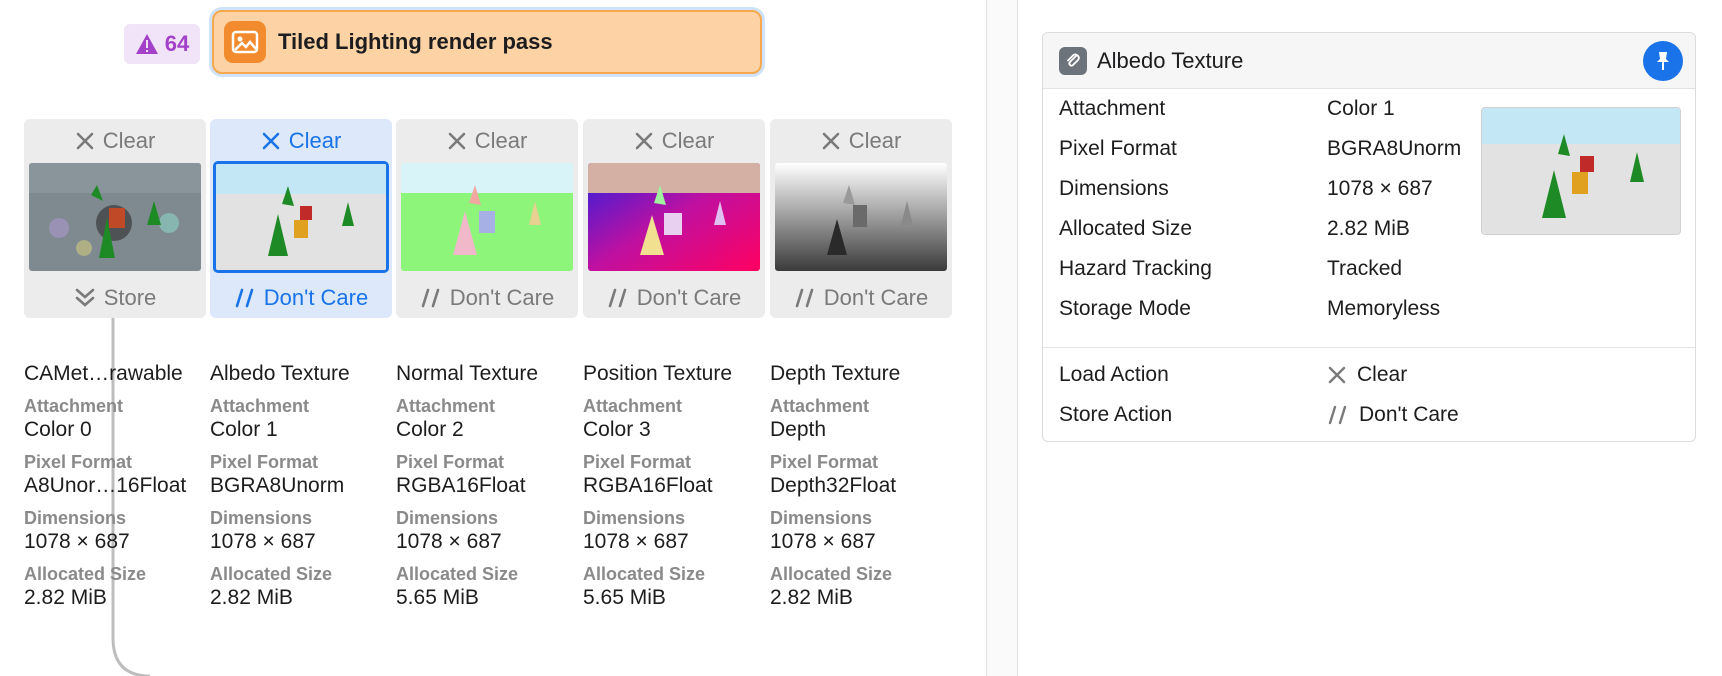 The image size is (1722, 676). I want to click on image-icon, so click(245, 42).